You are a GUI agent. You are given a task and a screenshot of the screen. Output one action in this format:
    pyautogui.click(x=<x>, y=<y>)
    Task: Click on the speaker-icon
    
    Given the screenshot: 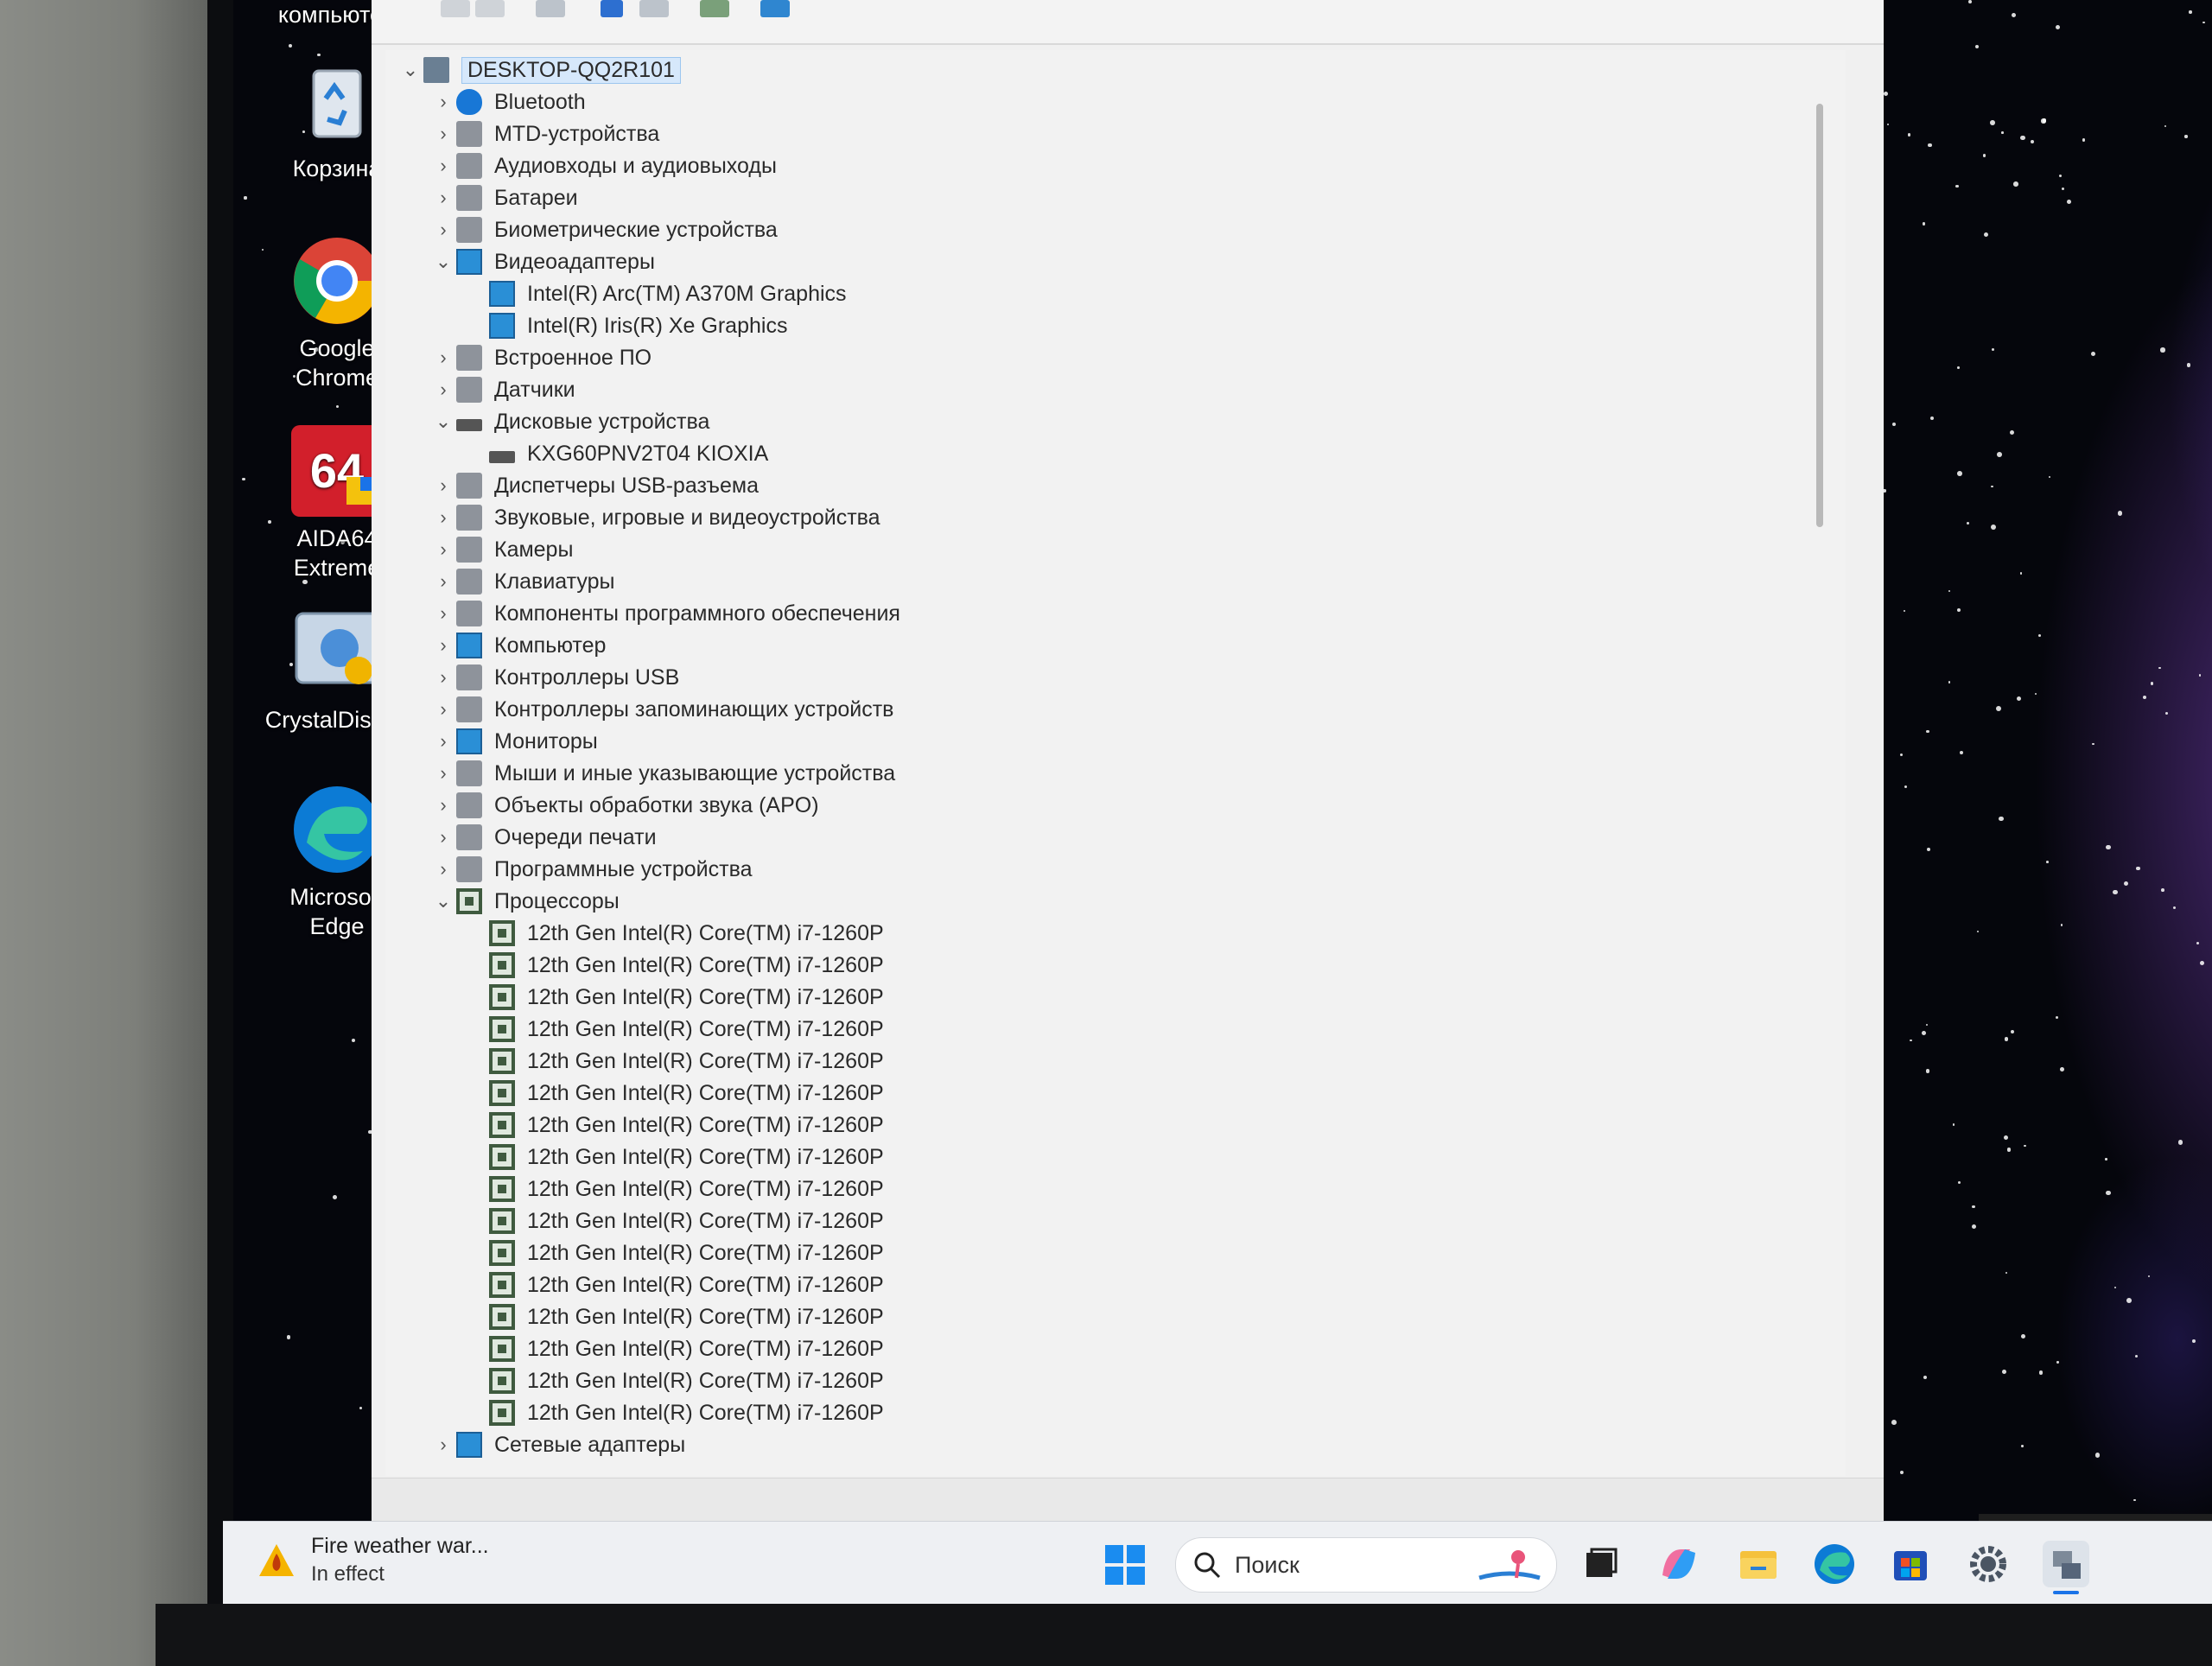 What is the action you would take?
    pyautogui.click(x=469, y=518)
    